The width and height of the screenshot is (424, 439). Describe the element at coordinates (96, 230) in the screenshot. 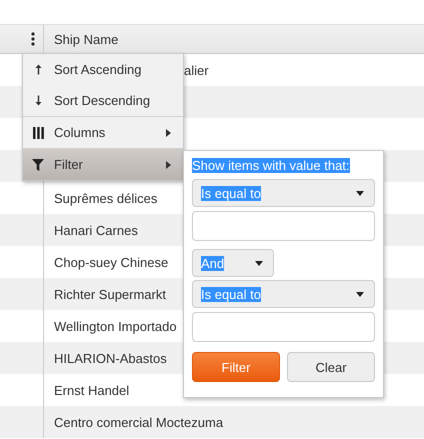

I see `table-cell: Hanari Carnes` at that location.